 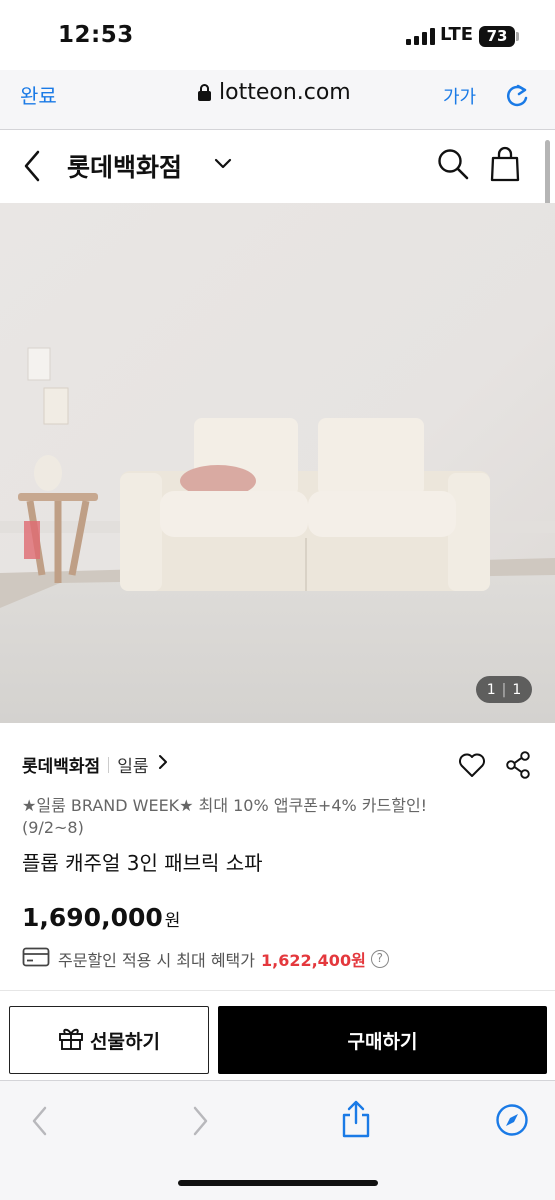 What do you see at coordinates (472, 767) in the screenshot?
I see `heart-icon` at bounding box center [472, 767].